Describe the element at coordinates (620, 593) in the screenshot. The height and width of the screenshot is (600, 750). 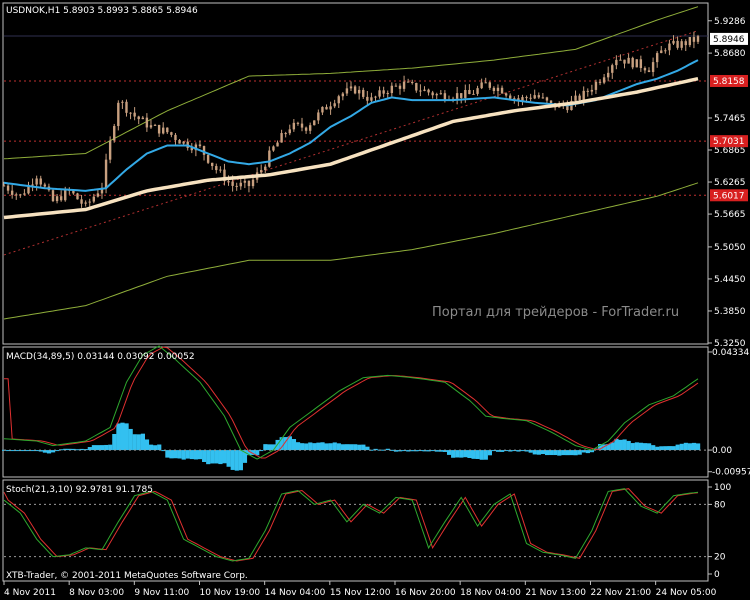
I see `x-tick-label: 22 Nov 21:00` at that location.